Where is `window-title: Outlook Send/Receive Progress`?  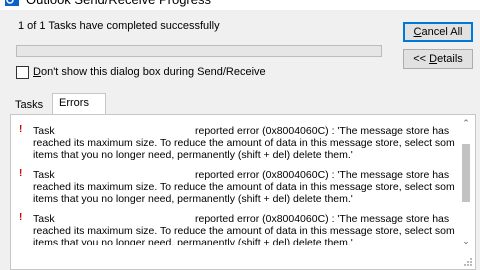
window-title: Outlook Send/Receive Progress is located at coordinates (118, 4).